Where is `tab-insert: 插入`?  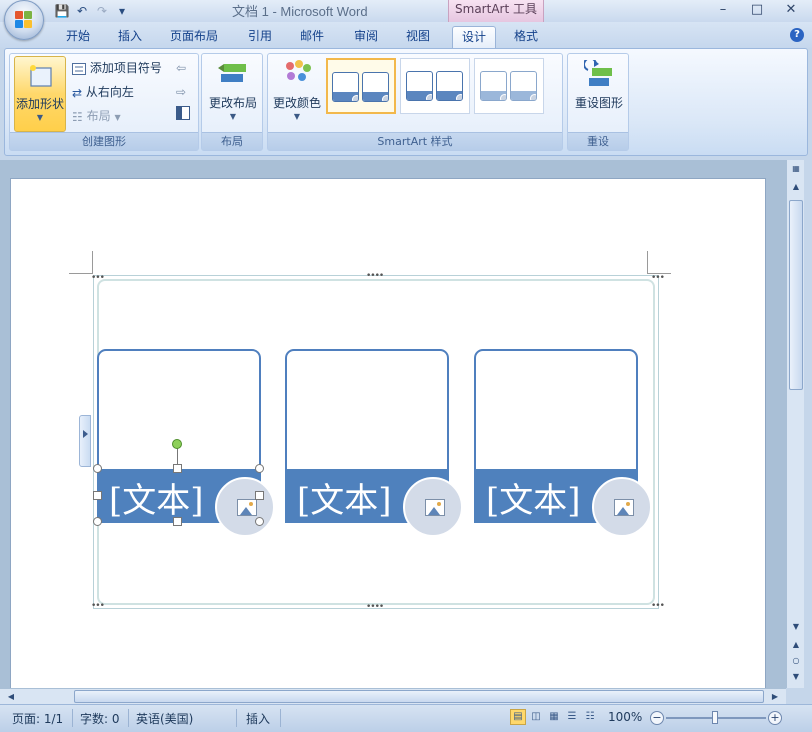 tab-insert: 插入 is located at coordinates (130, 37).